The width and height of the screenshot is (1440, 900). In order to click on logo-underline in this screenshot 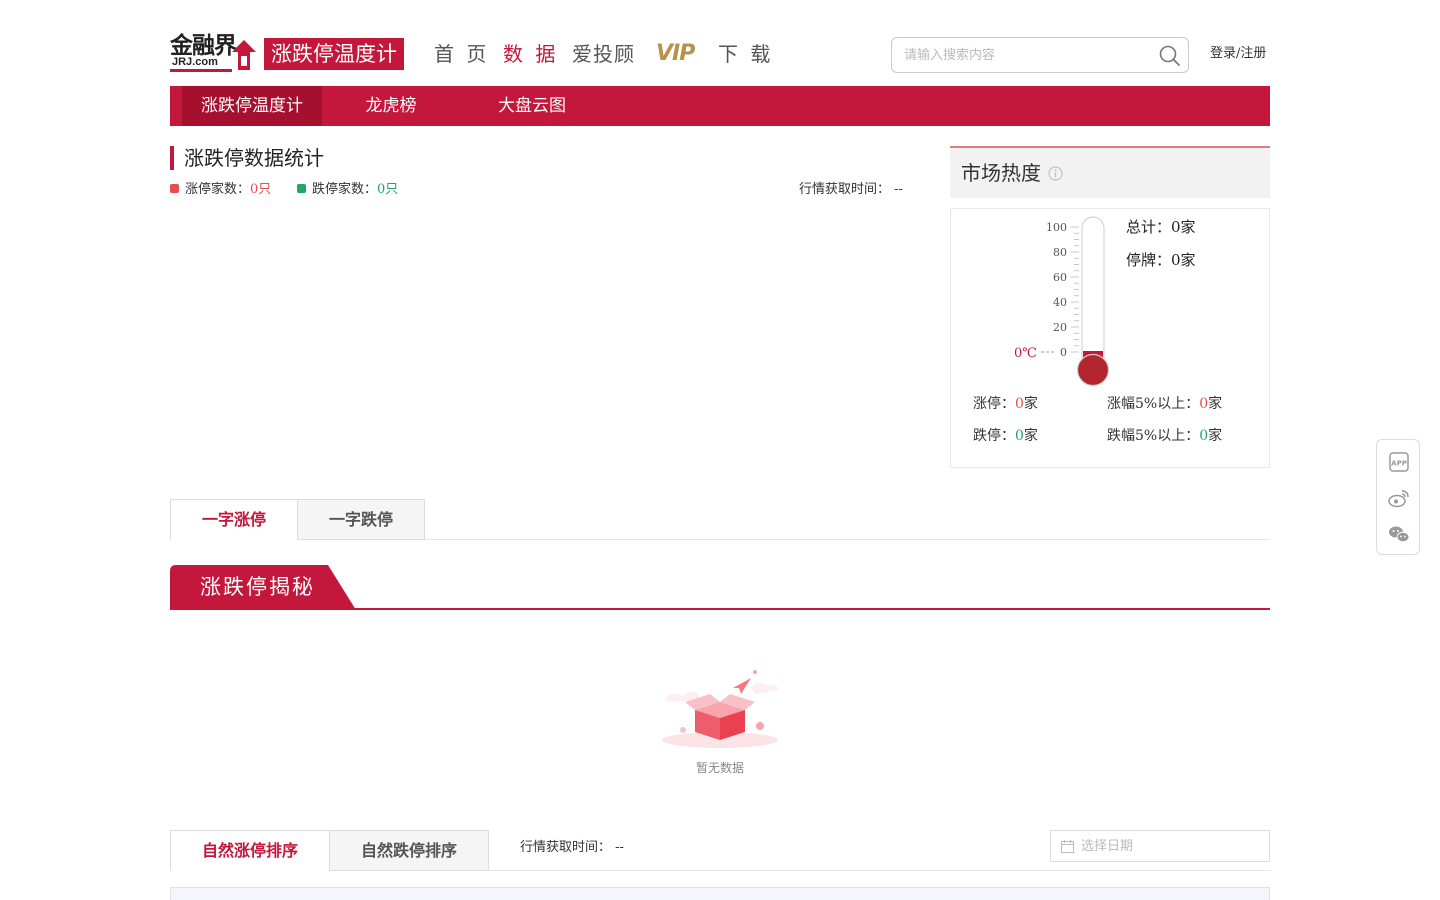, I will do `click(201, 70)`.